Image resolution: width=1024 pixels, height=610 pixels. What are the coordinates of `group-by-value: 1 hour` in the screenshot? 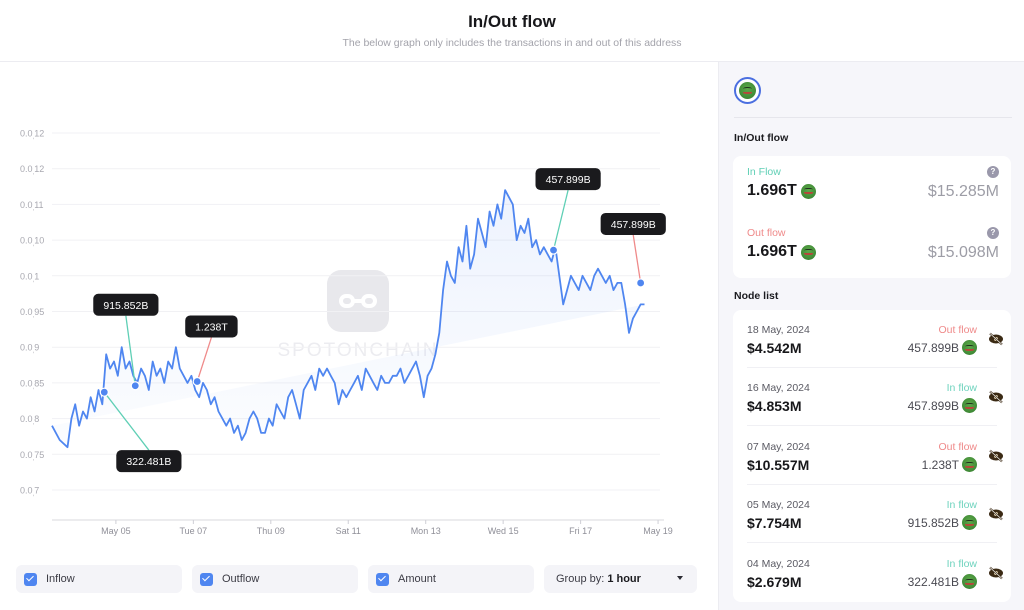 It's located at (624, 579).